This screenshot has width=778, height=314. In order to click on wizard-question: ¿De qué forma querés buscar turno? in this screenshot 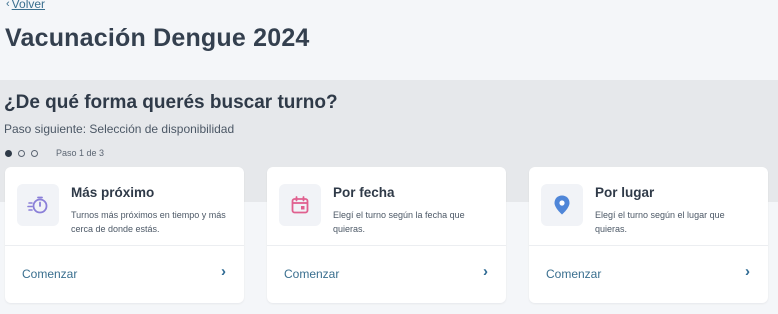, I will do `click(171, 102)`.